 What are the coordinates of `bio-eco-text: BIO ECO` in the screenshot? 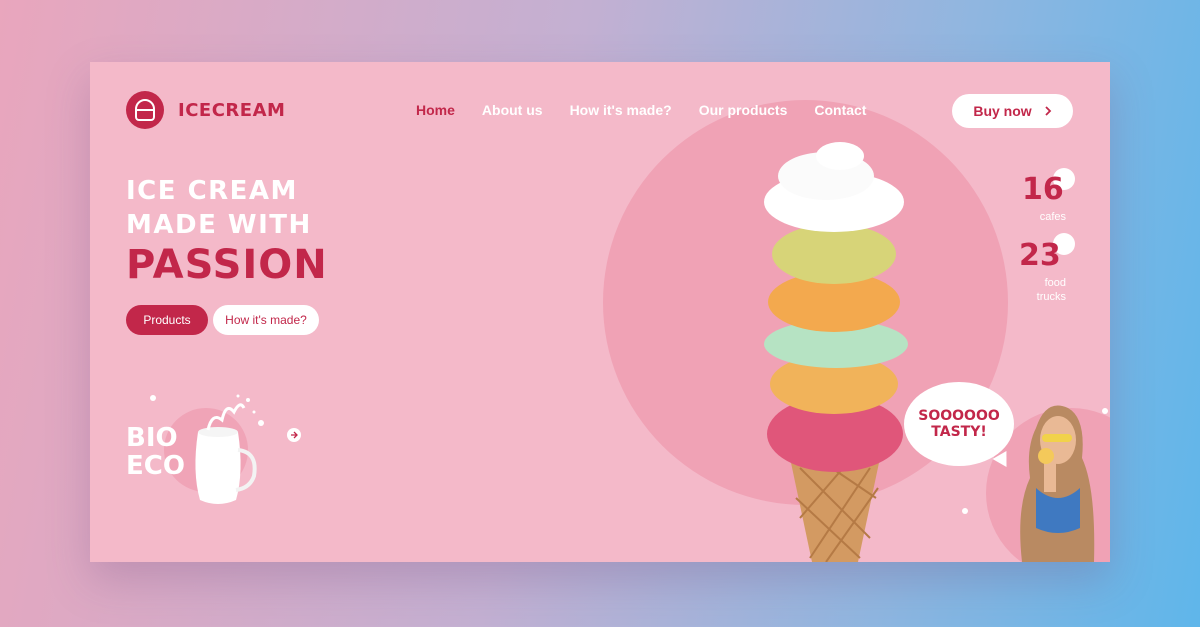 It's located at (155, 452).